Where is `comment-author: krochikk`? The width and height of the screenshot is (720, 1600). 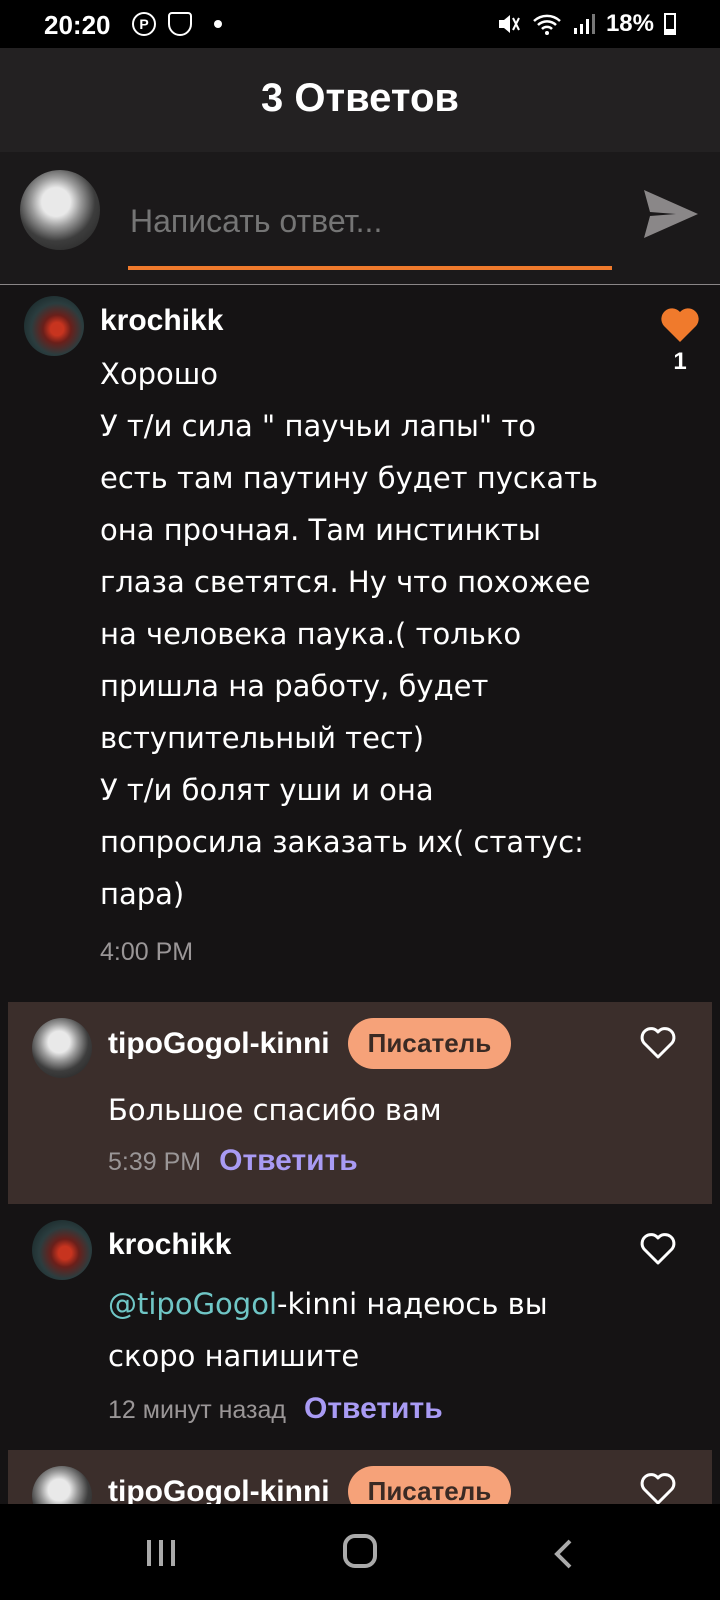 comment-author: krochikk is located at coordinates (161, 321).